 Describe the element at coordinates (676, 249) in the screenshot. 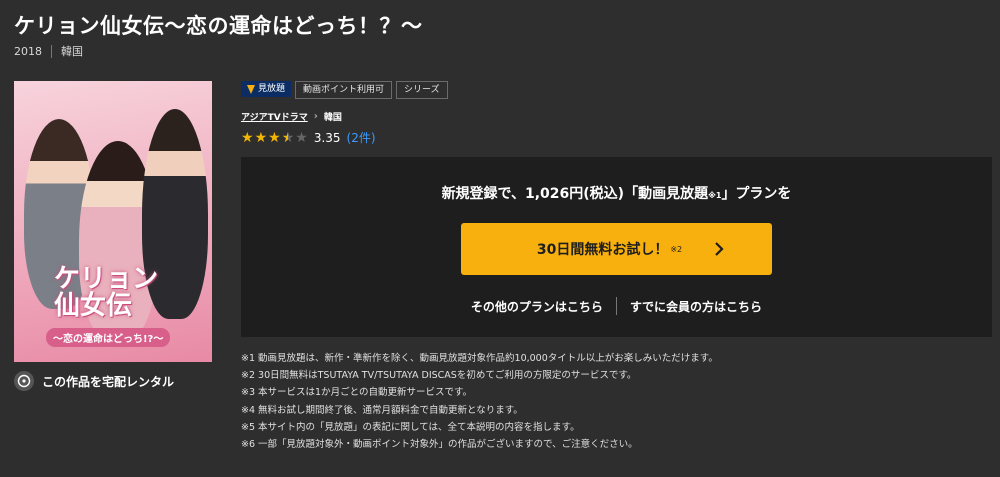

I see `free-trial-note: ※2` at that location.